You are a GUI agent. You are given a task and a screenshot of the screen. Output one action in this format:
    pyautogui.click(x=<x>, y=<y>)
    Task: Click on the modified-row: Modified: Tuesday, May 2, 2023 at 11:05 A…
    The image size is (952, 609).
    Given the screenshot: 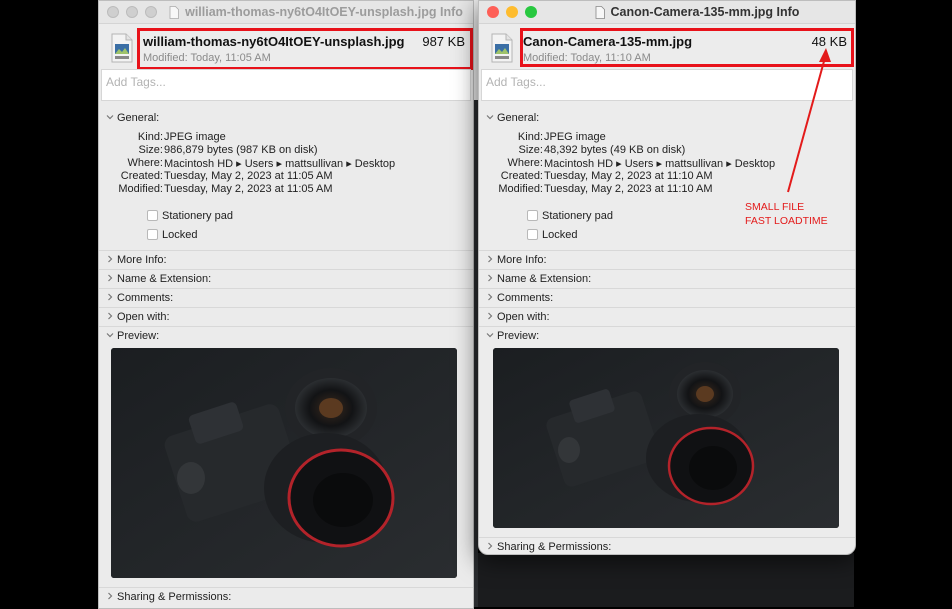 What is the action you would take?
    pyautogui.click(x=284, y=189)
    